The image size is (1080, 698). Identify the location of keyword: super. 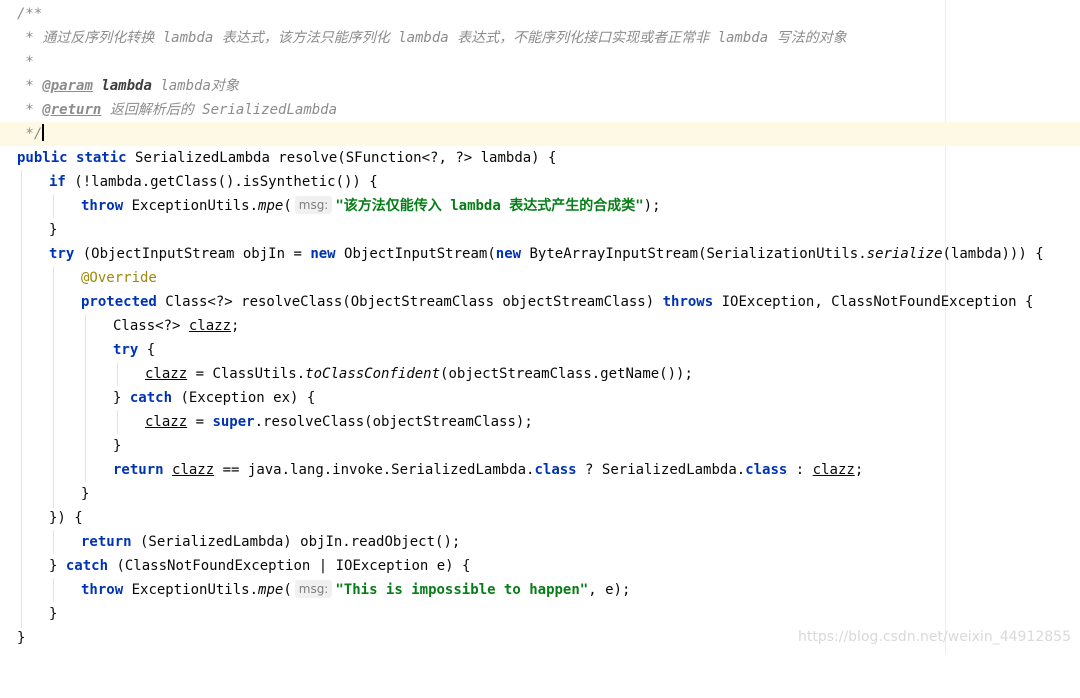
(233, 422).